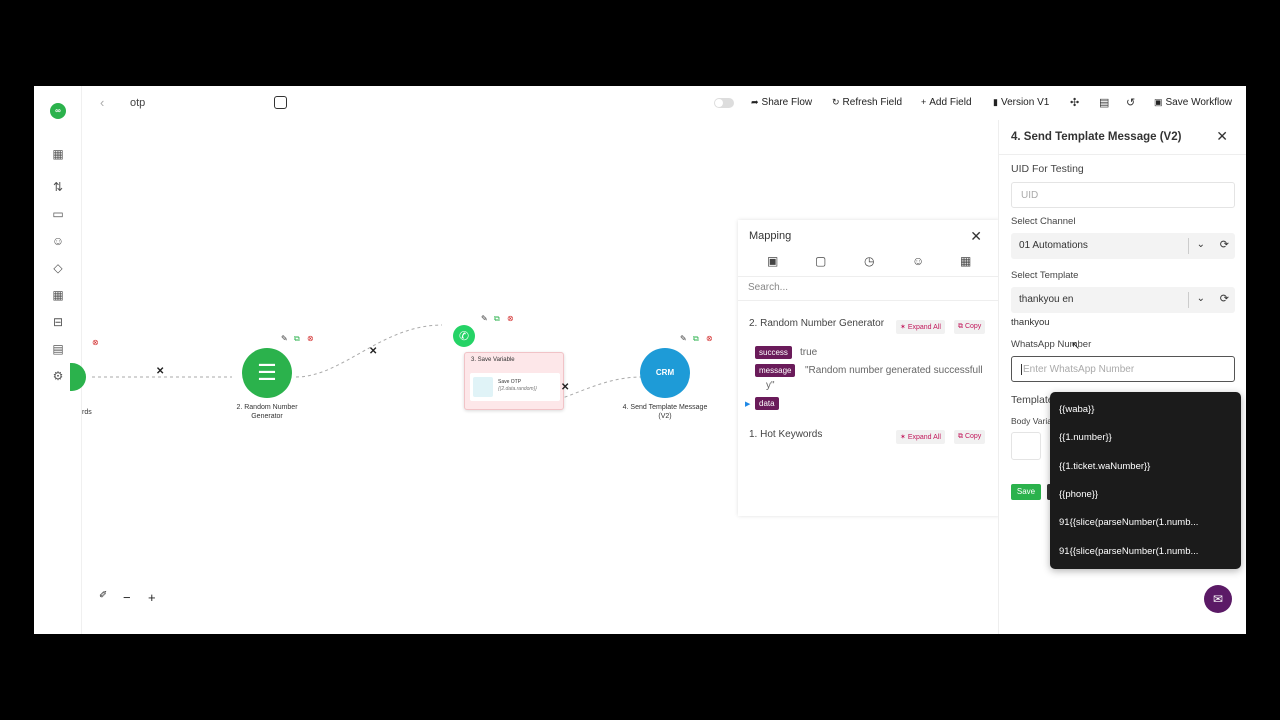  Describe the element at coordinates (58, 295) in the screenshot. I see `apps-icon: ▦` at that location.